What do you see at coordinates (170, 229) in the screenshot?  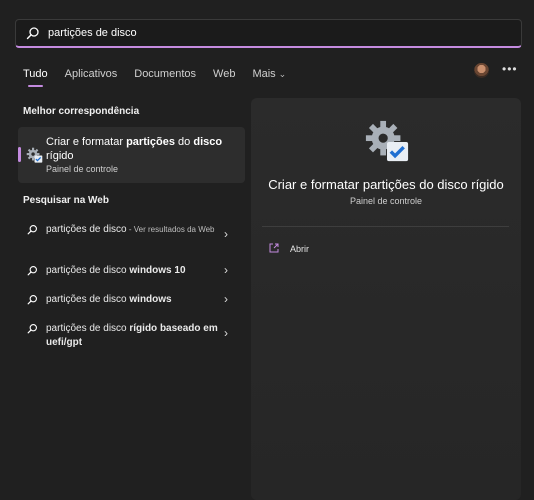 I see `web-result-hint: - Ver resultados da Web` at bounding box center [170, 229].